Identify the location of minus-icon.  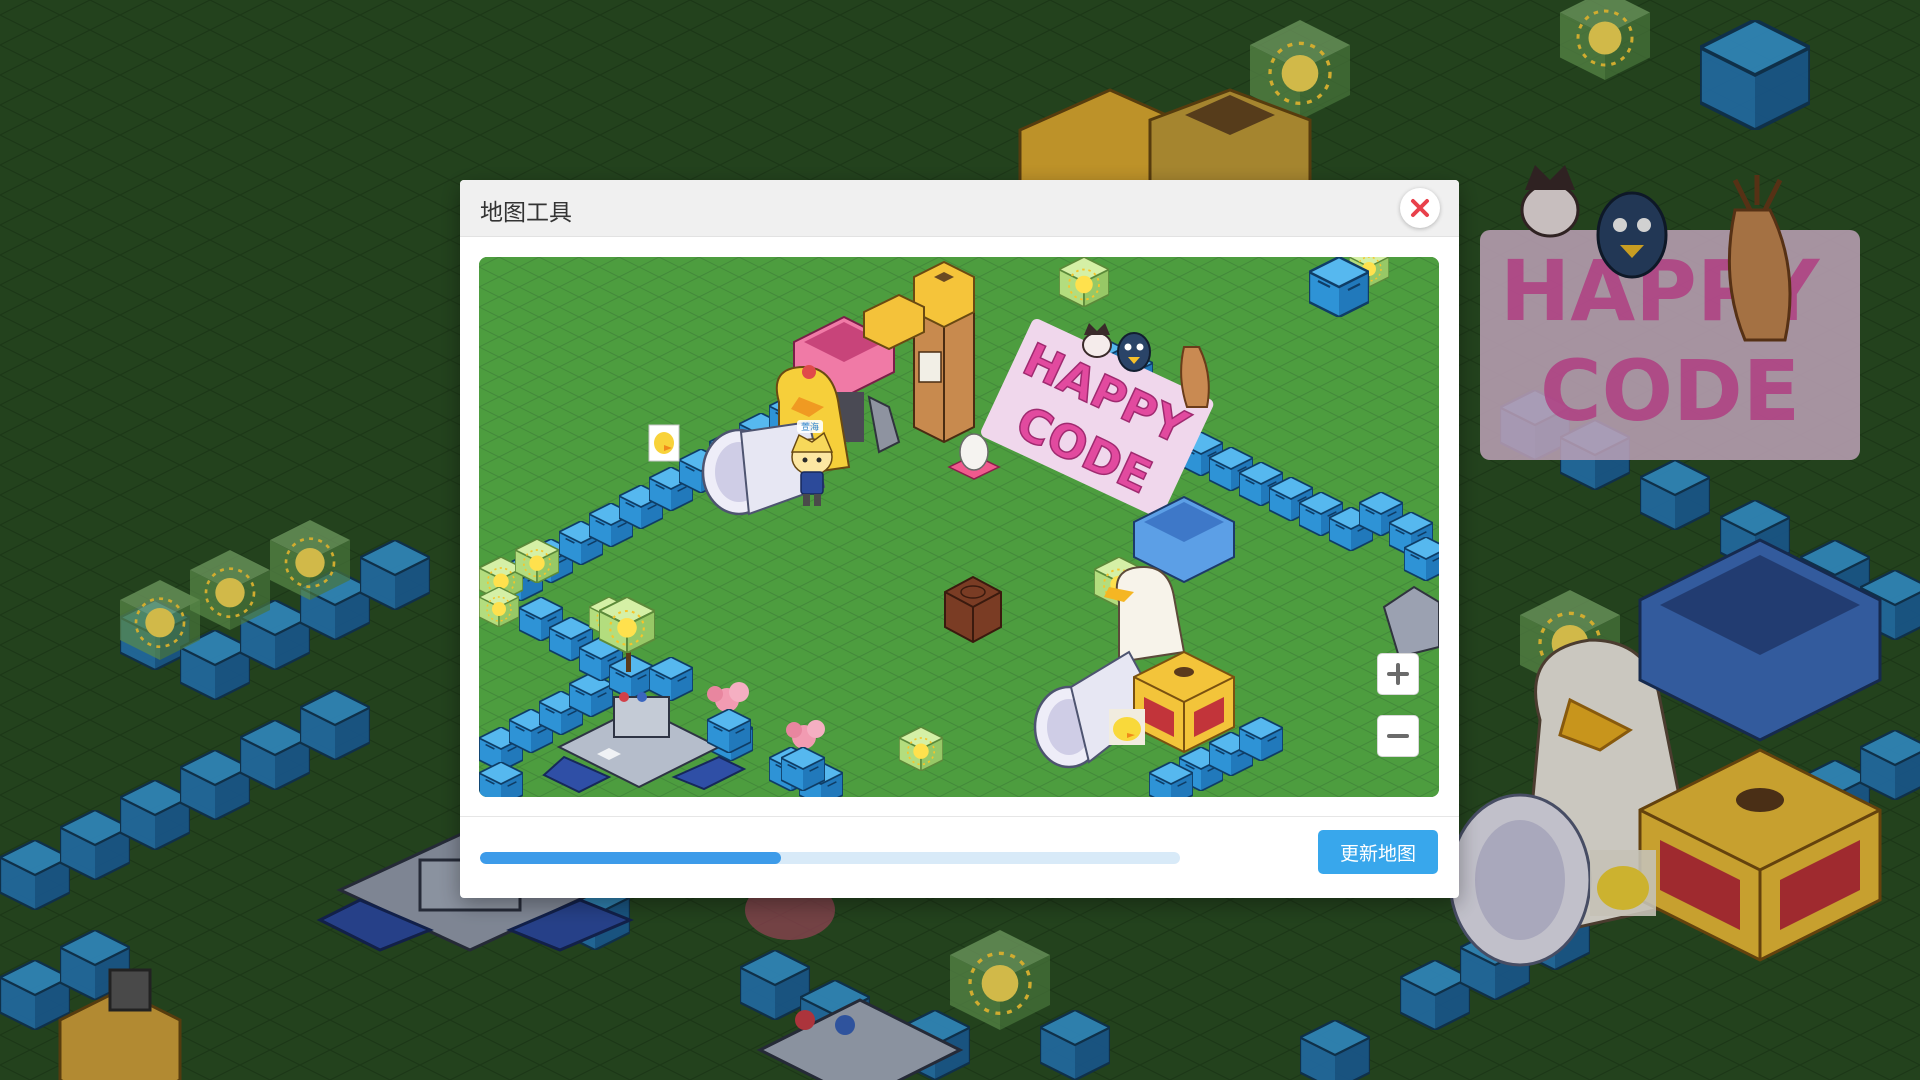
(1398, 736).